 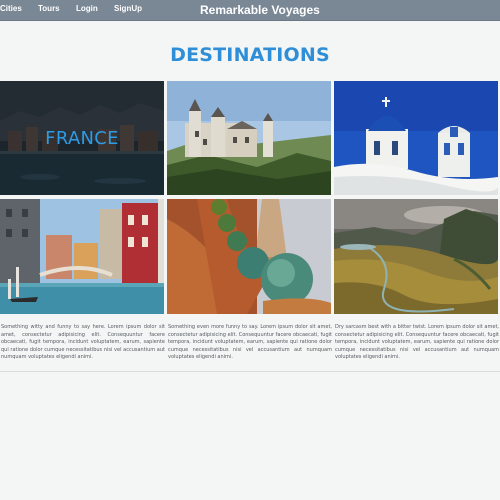 I want to click on nav-link-tours: Tours, so click(x=49, y=8).